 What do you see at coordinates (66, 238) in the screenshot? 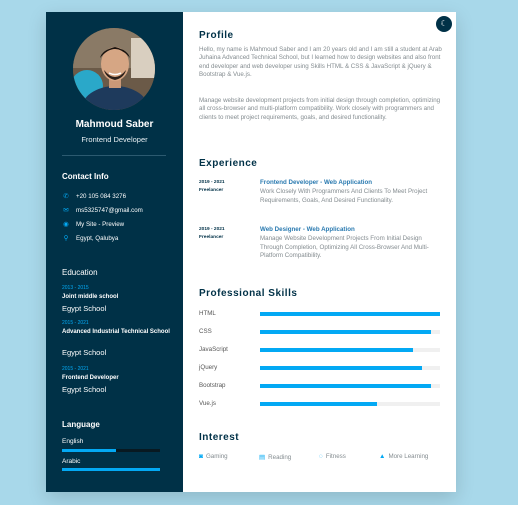
I see `location-icon: ⚲` at bounding box center [66, 238].